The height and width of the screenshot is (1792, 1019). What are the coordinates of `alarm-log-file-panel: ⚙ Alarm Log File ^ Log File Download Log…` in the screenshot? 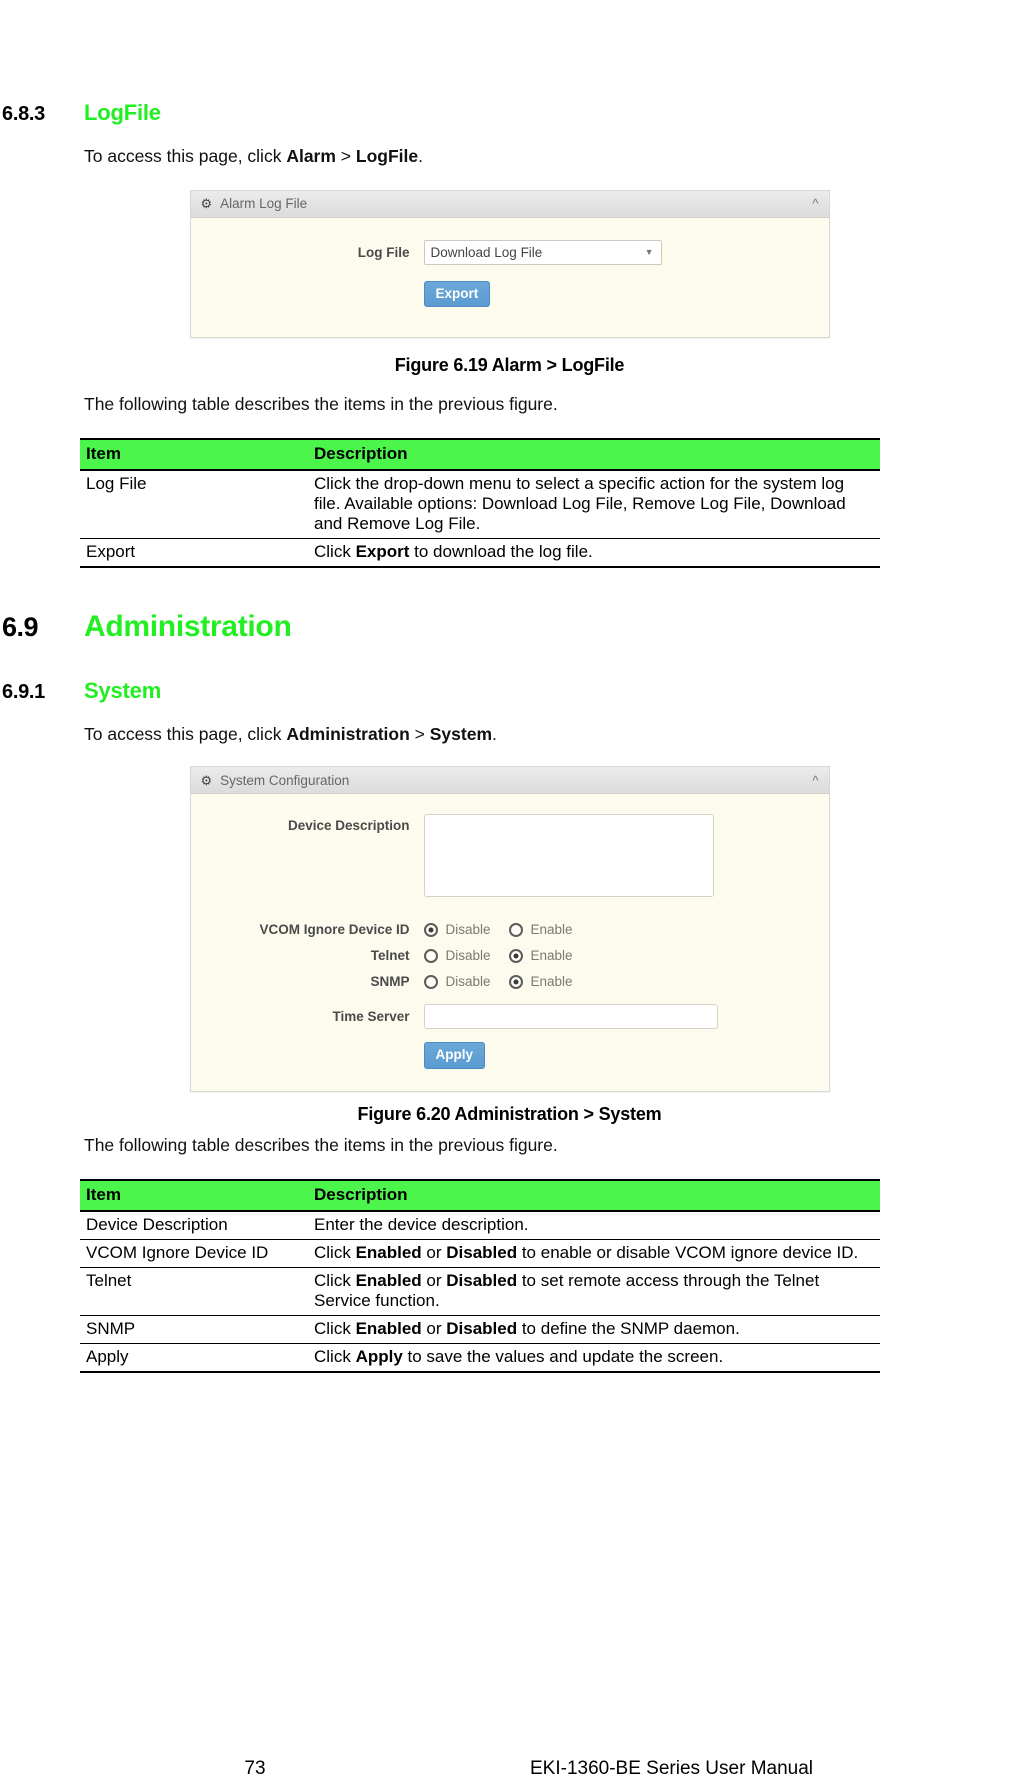 It's located at (509, 264).